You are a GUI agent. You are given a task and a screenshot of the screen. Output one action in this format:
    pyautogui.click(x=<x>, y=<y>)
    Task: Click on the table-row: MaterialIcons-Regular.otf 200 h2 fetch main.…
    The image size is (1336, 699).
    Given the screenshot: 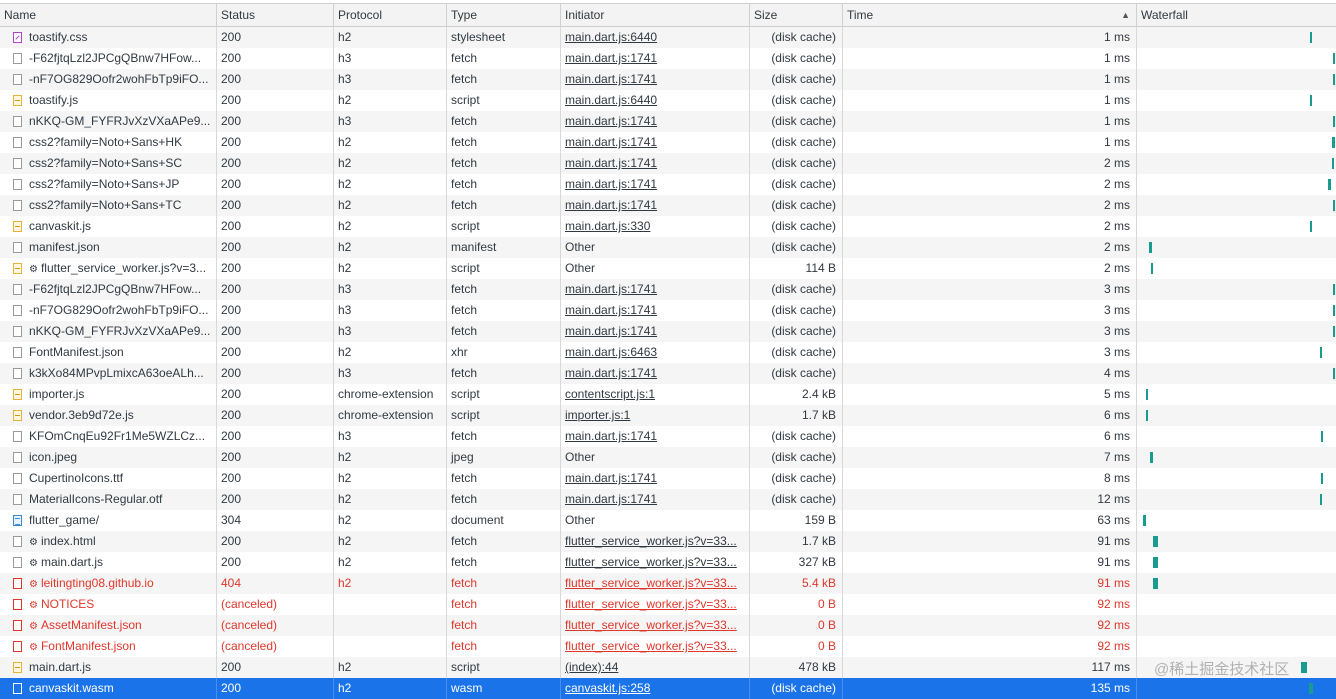 What is the action you would take?
    pyautogui.click(x=668, y=499)
    